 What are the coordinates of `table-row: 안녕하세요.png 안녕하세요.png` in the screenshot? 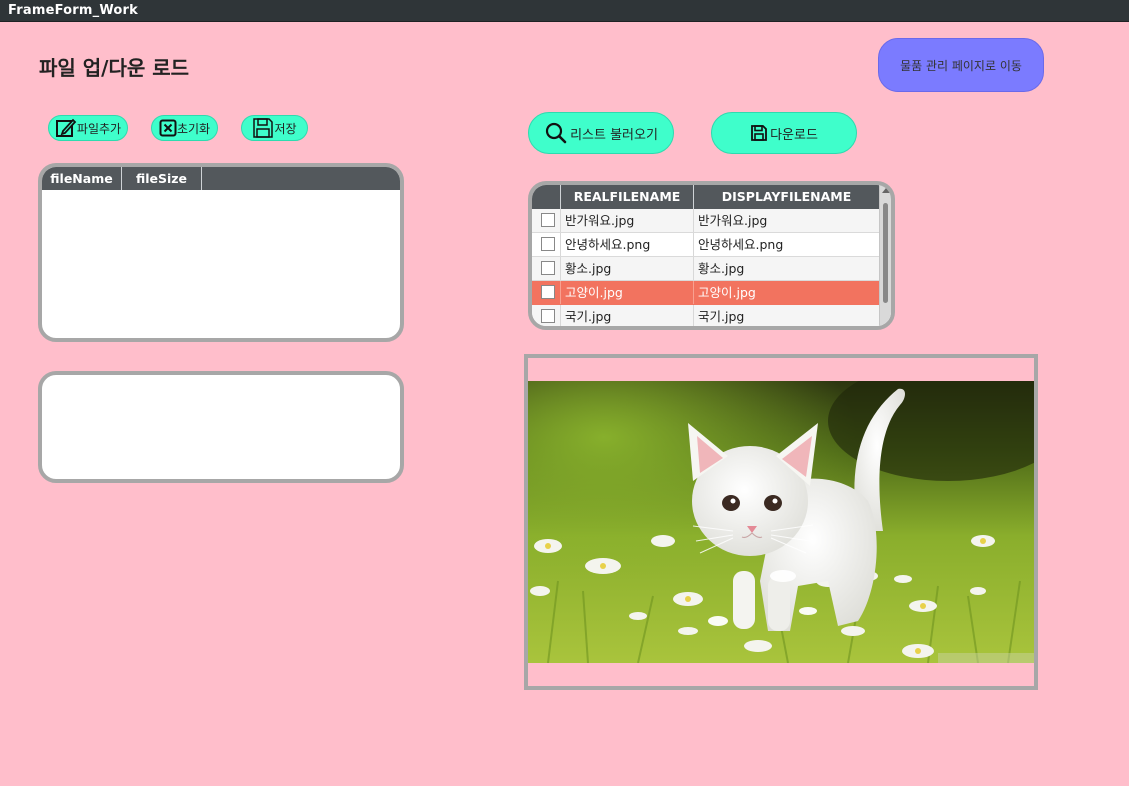 It's located at (706, 245).